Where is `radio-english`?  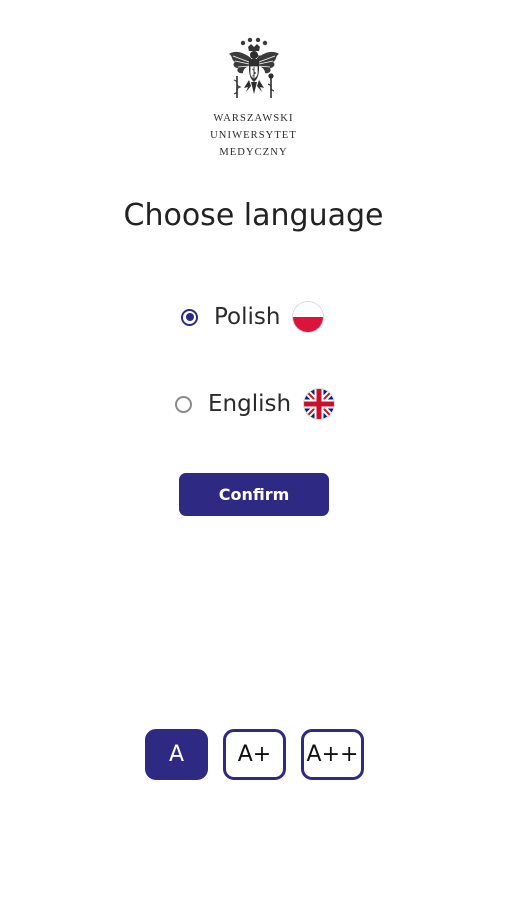
radio-english is located at coordinates (183, 404).